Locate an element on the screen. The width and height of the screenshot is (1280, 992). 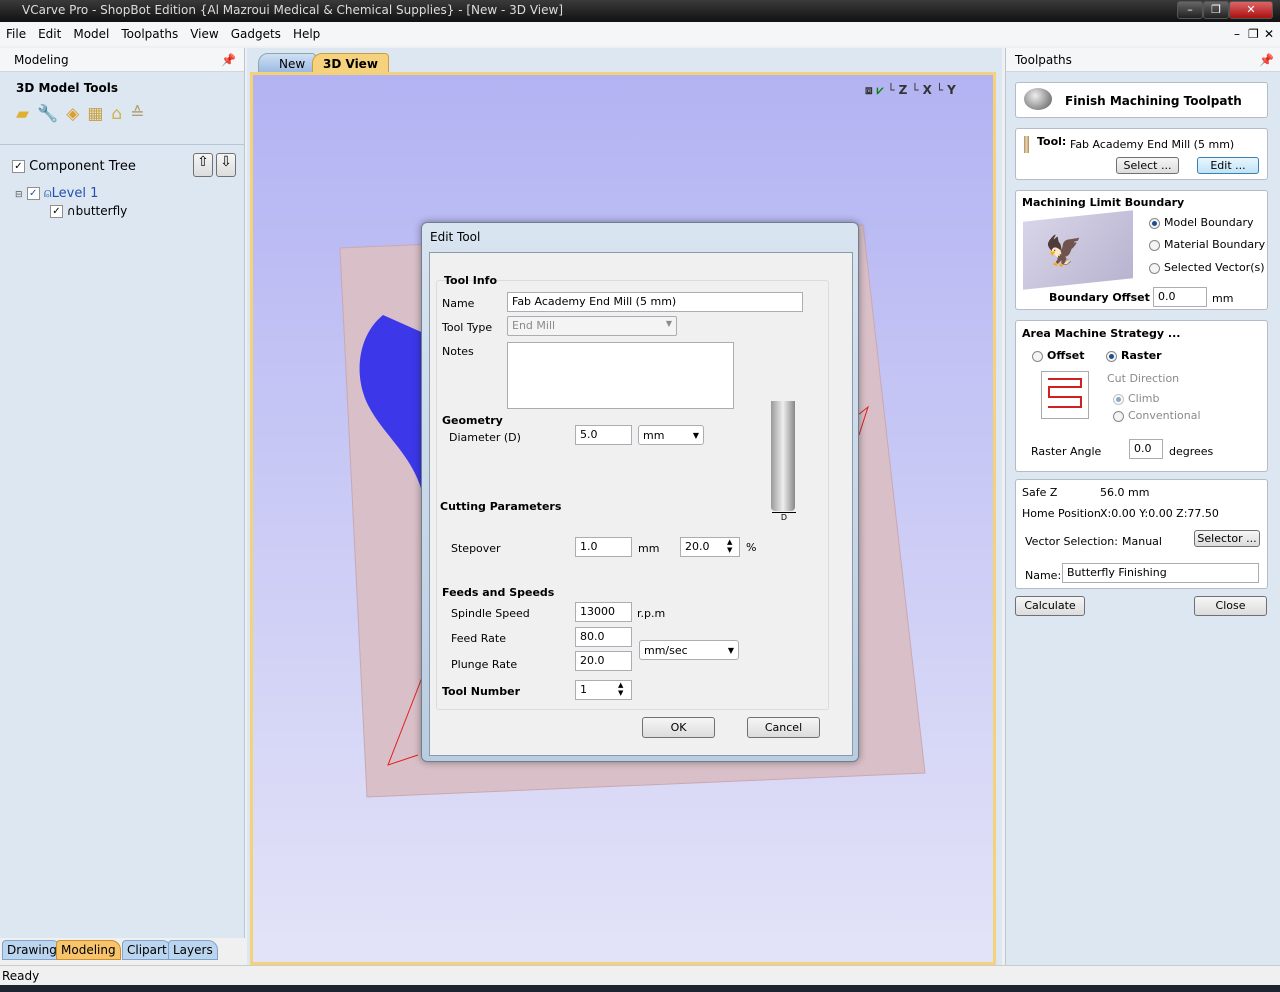
move-icon: ◈ is located at coordinates (76, 114).